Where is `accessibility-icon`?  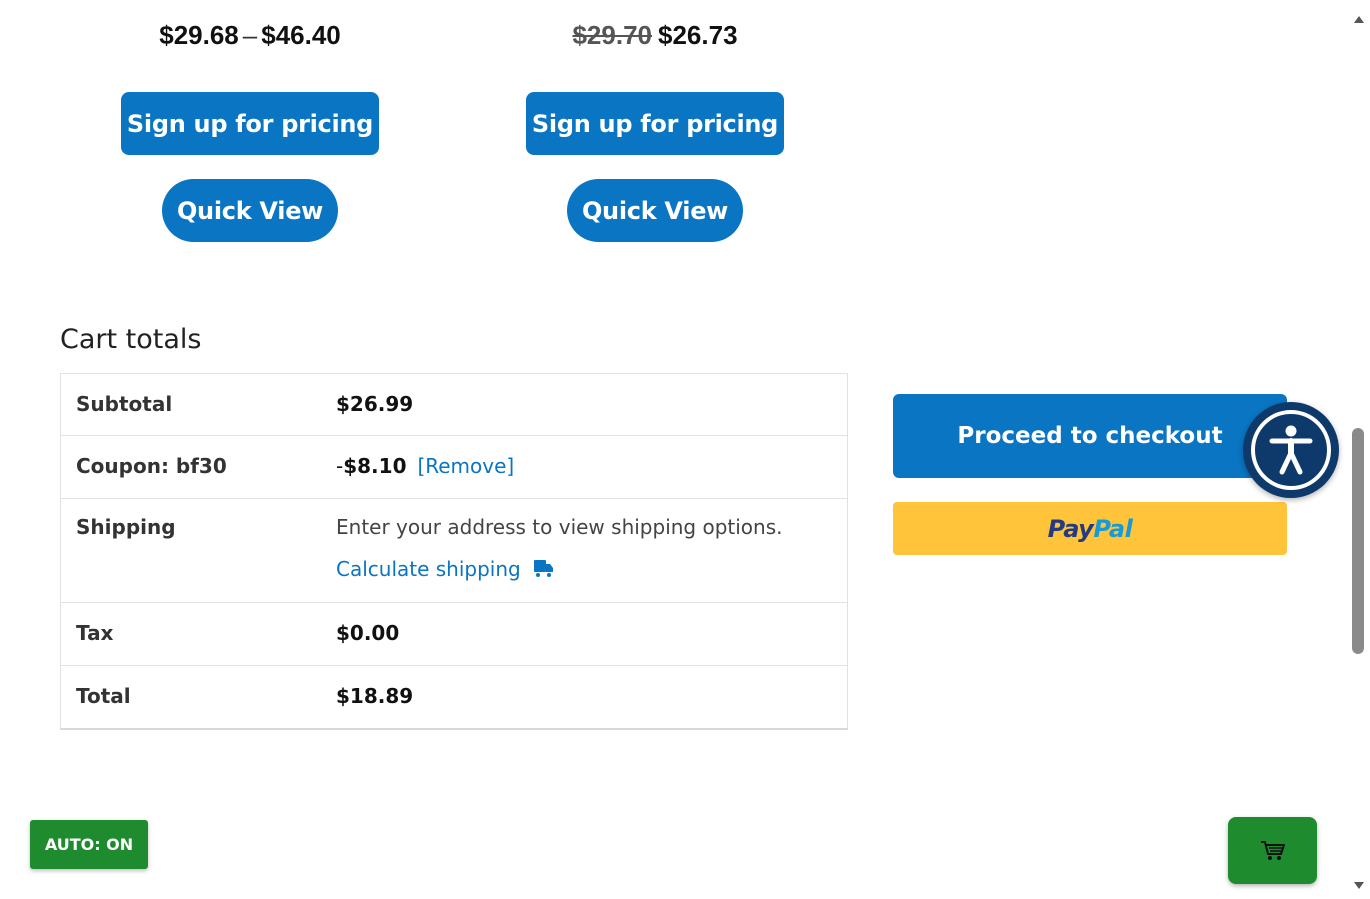
accessibility-icon is located at coordinates (1291, 450).